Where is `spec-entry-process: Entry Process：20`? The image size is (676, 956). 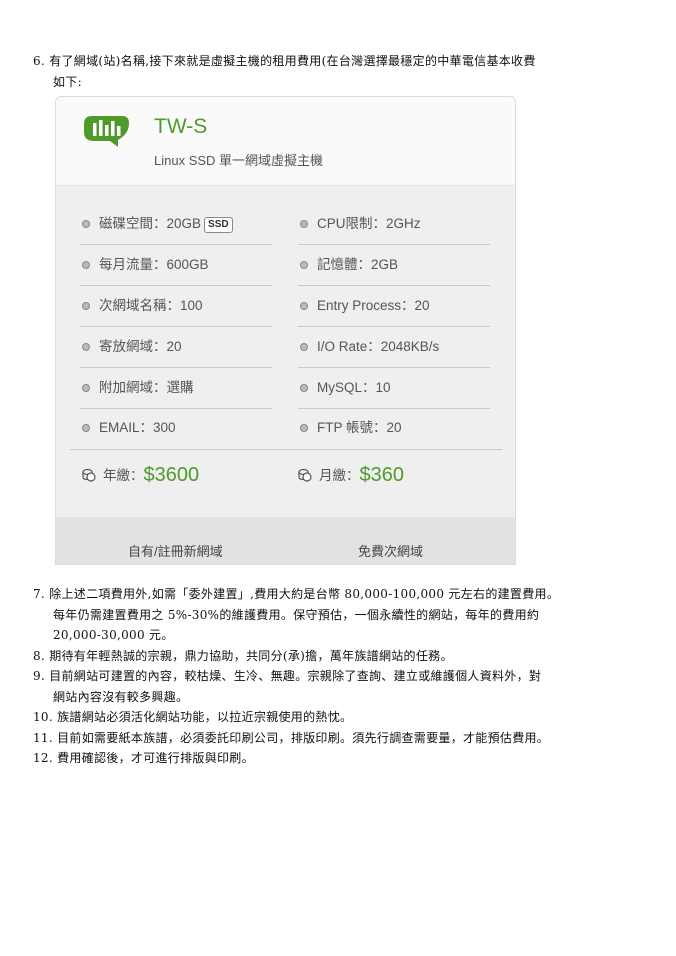
spec-entry-process: Entry Process：20 is located at coordinates (394, 306).